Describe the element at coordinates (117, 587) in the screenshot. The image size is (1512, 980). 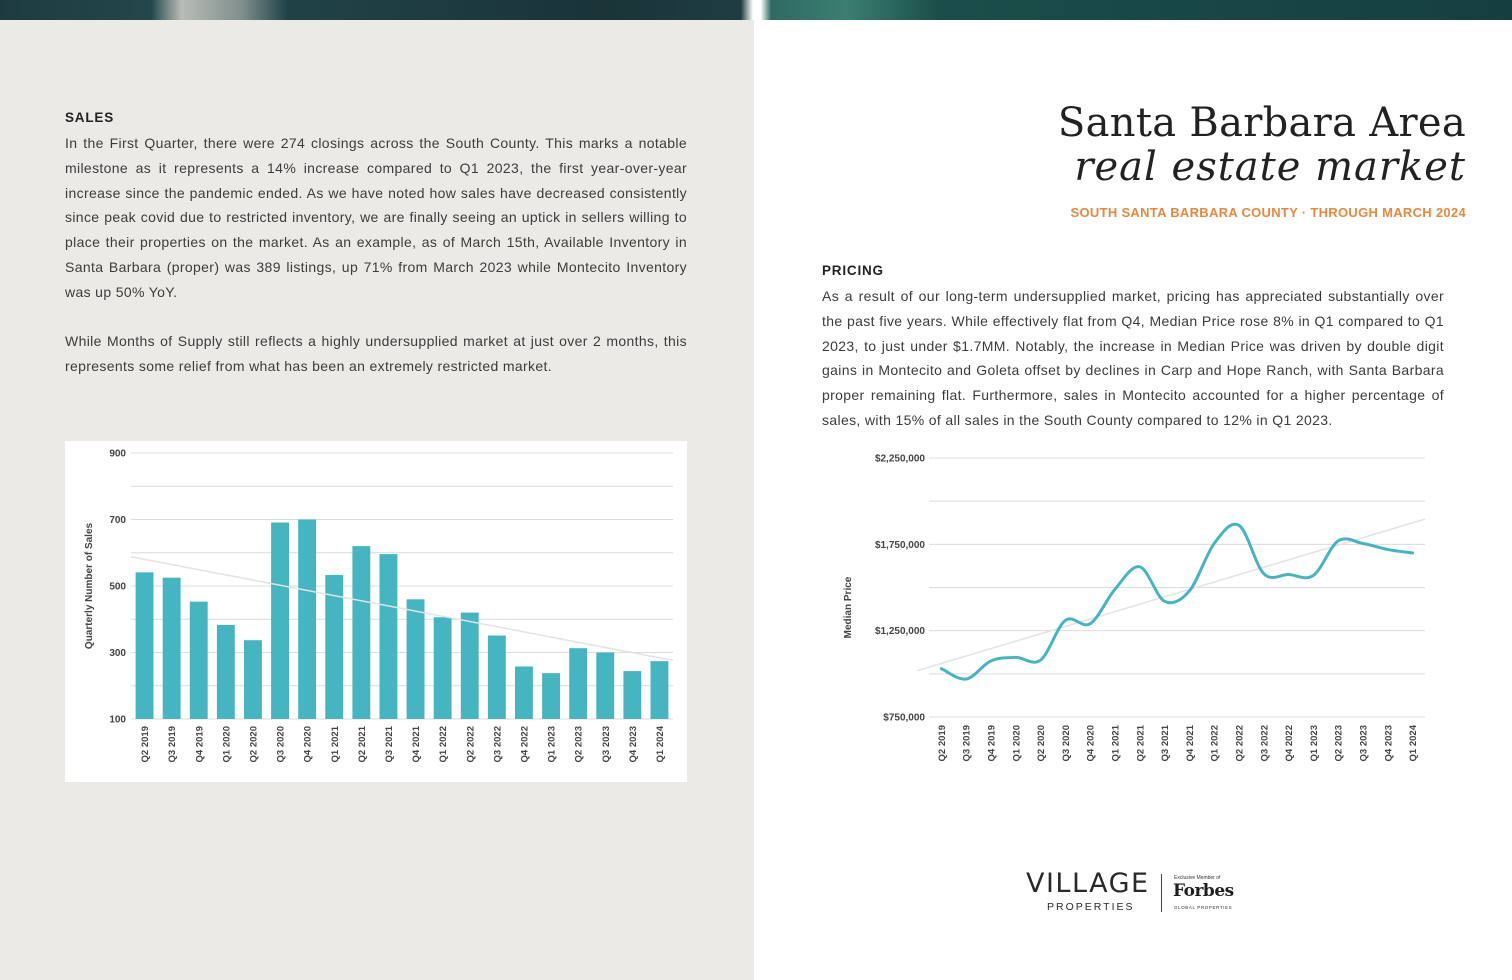
I see `y-tick-label: 500` at that location.